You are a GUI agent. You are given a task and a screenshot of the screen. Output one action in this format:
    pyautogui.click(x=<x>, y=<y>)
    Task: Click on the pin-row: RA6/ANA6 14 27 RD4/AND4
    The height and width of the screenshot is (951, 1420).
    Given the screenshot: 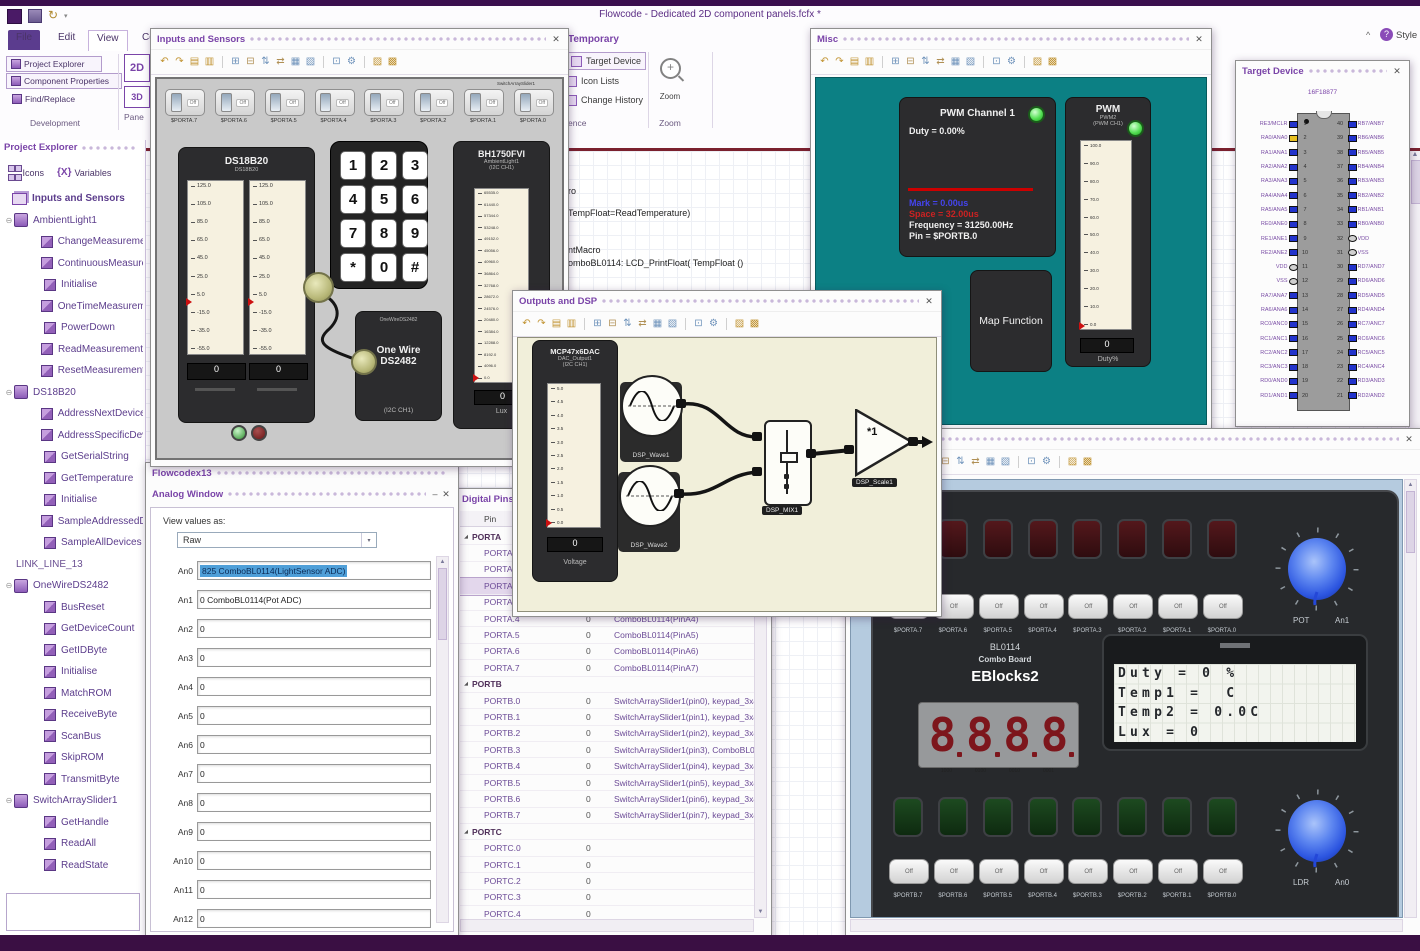 What is the action you would take?
    pyautogui.click(x=1322, y=310)
    